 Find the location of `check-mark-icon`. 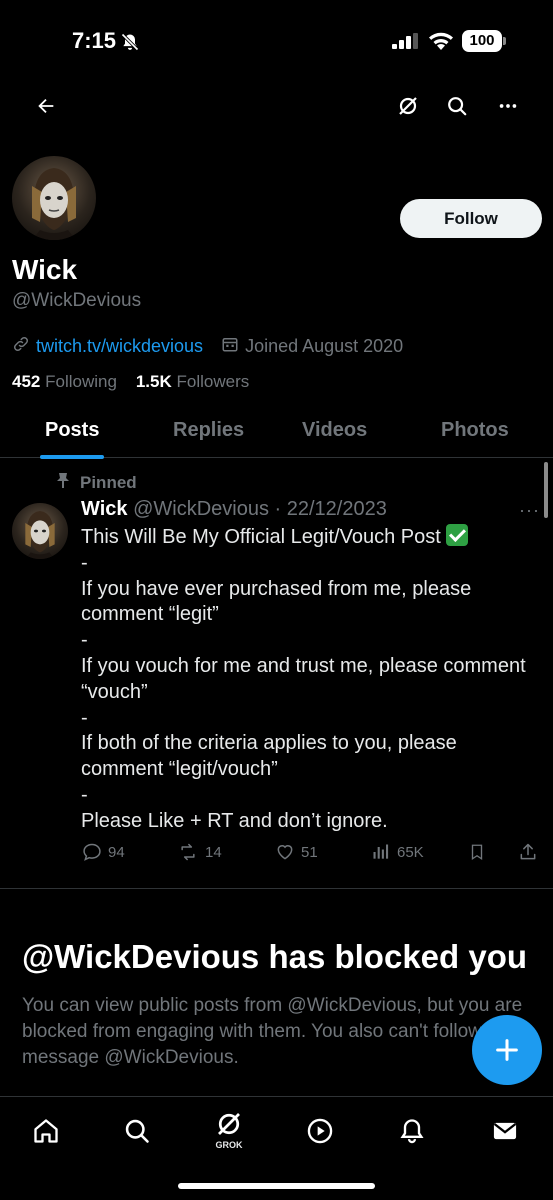

check-mark-icon is located at coordinates (457, 535).